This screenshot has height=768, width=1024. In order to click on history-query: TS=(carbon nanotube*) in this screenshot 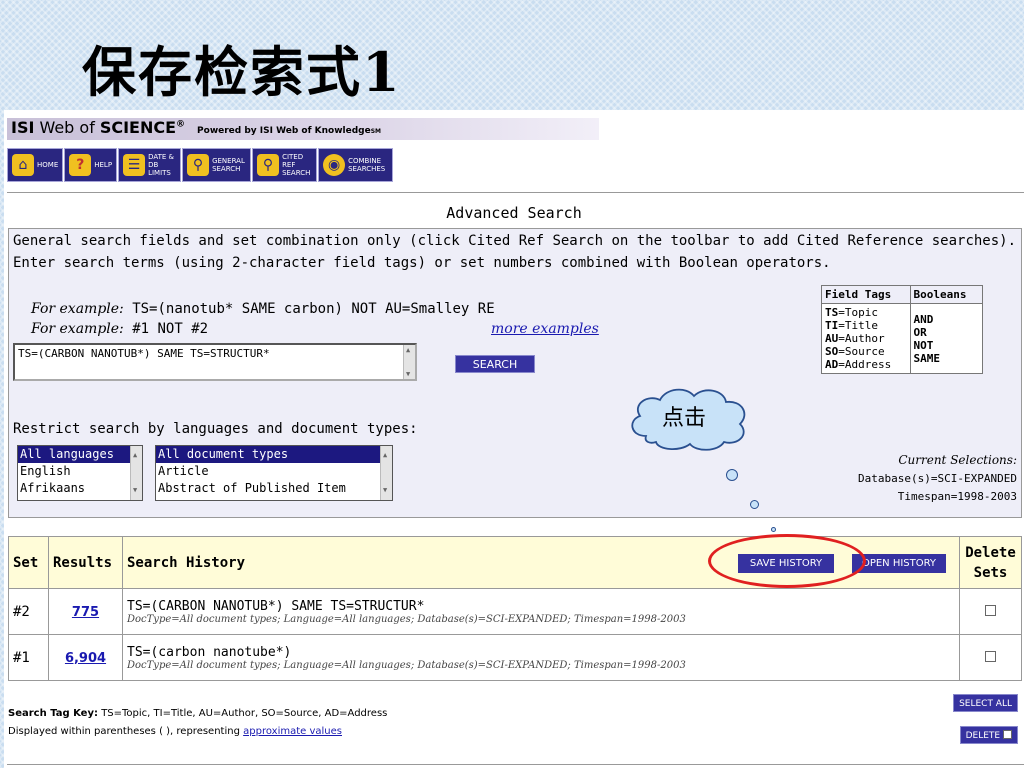, I will do `click(209, 652)`.